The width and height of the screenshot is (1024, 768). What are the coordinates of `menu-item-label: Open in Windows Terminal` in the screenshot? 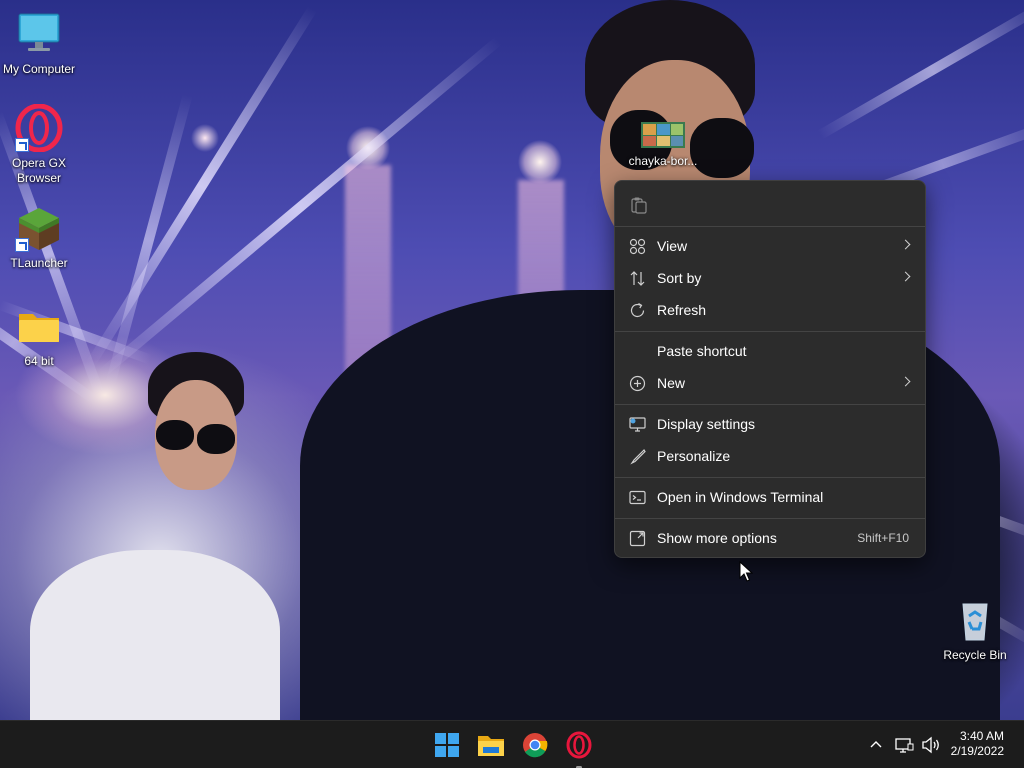 It's located at (740, 497).